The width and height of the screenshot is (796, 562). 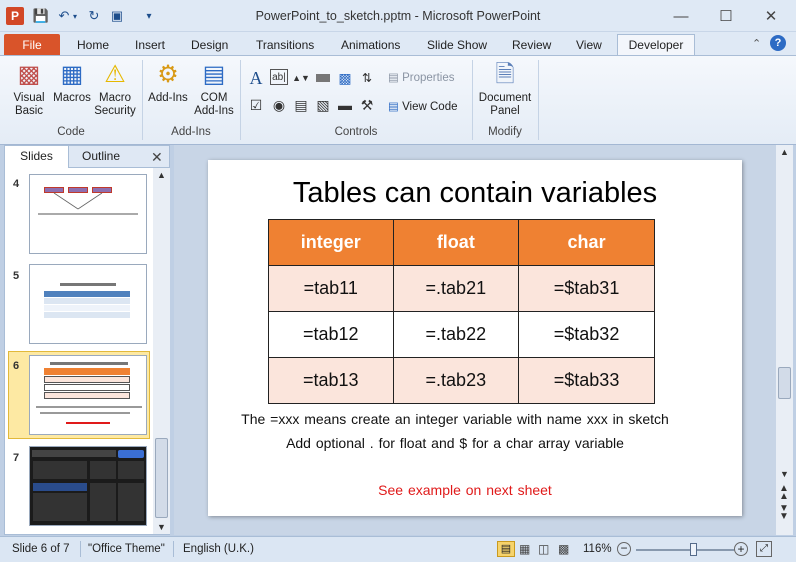 What do you see at coordinates (161, 351) in the screenshot?
I see `pane-scrollbar: ▲ ▼` at bounding box center [161, 351].